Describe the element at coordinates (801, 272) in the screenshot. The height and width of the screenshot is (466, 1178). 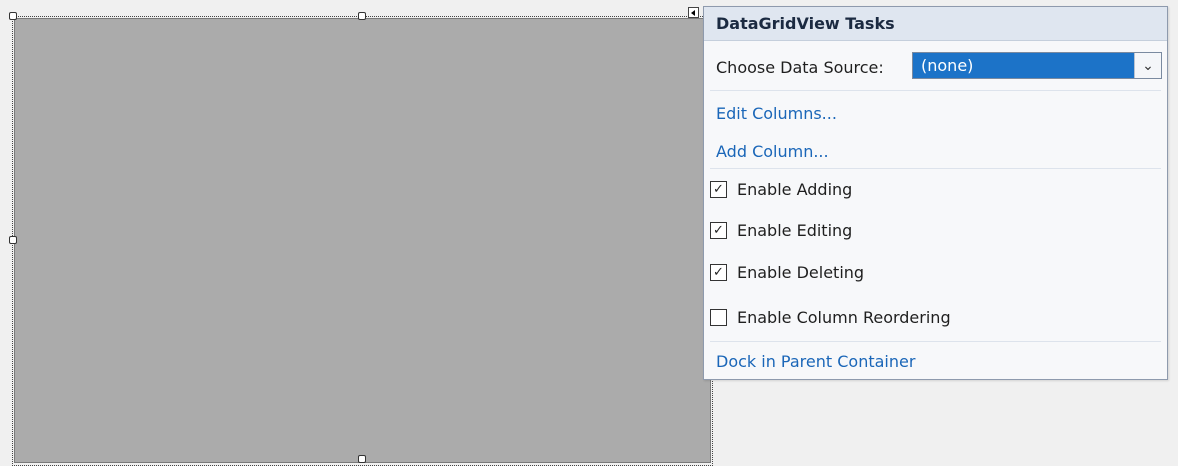
I see `enable-deleting-label: Enable Deleting` at that location.